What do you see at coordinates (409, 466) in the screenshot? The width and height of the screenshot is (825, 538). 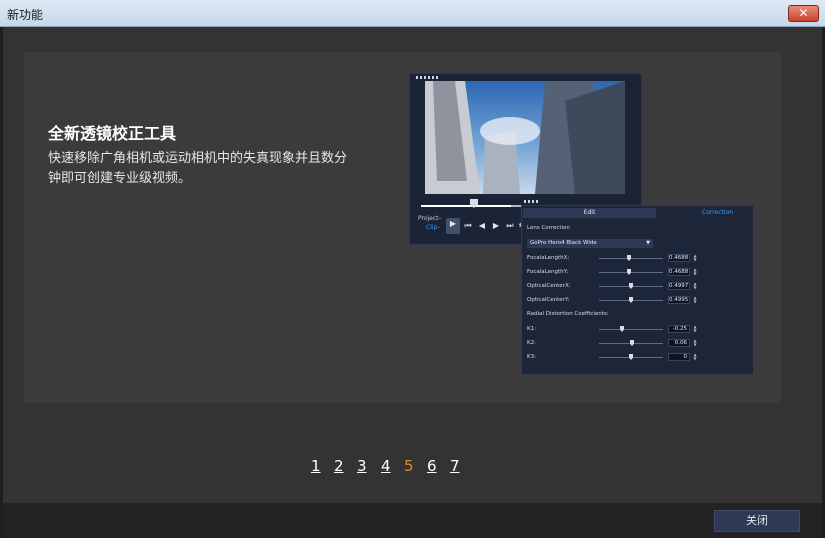 I see `page-link-5-current: 5` at bounding box center [409, 466].